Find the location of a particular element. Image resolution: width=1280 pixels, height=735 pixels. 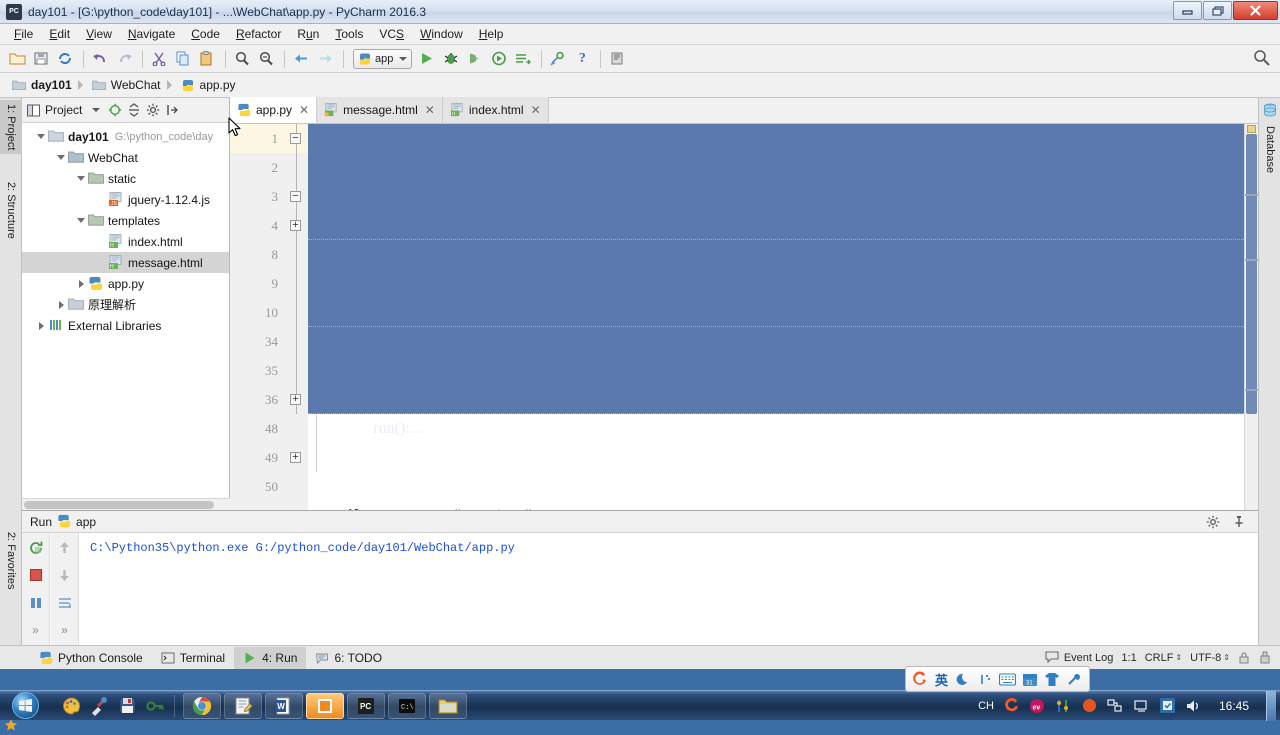

cmd-taskbutton: C:\ is located at coordinates (407, 705).